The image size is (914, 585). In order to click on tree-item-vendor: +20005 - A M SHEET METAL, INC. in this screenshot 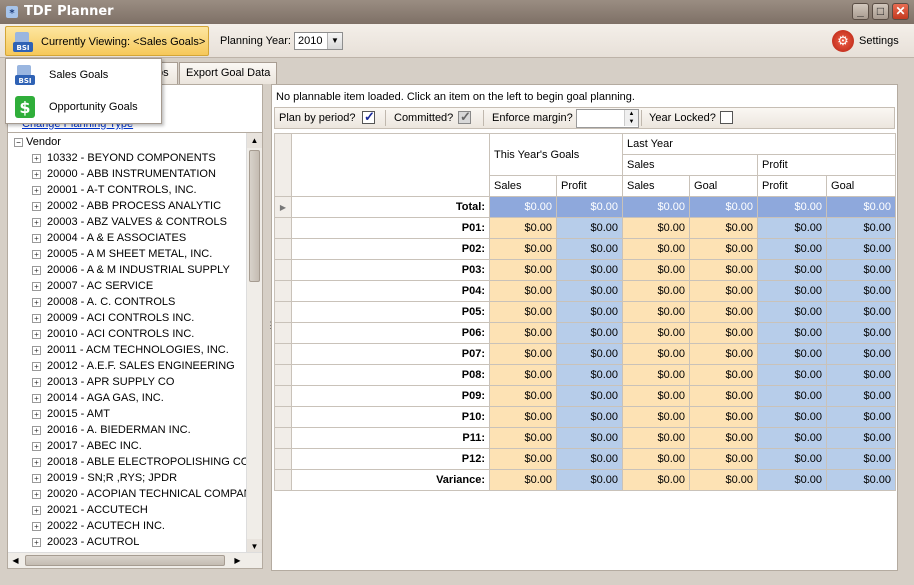, I will do `click(122, 256)`.